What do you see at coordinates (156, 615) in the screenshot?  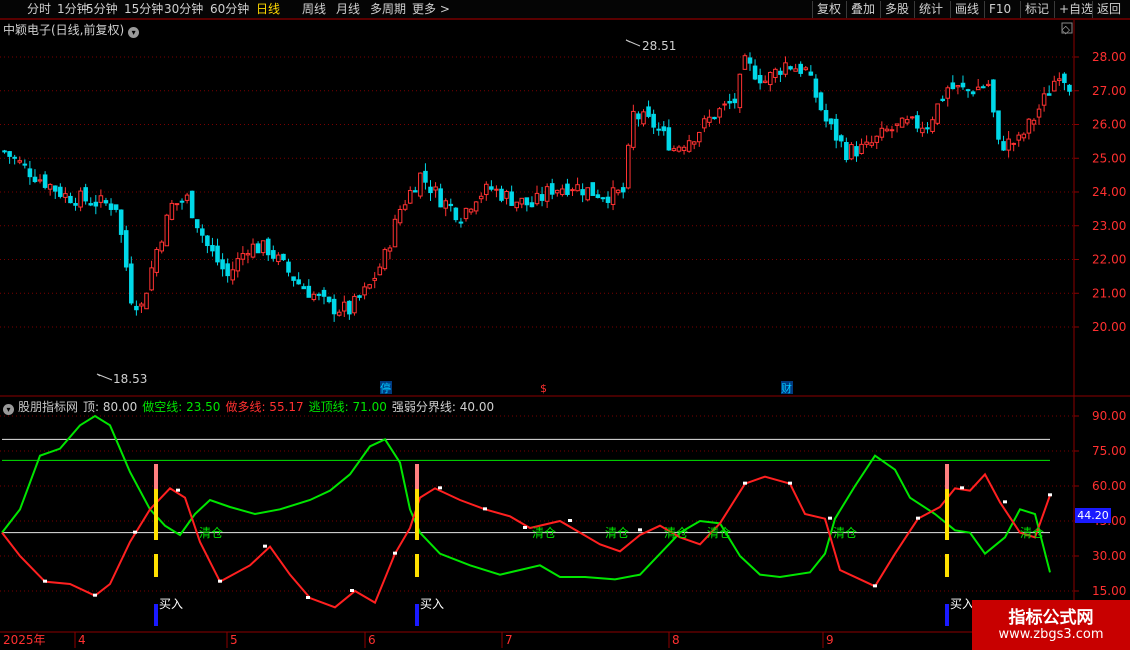 I see `buy-bar-blue` at bounding box center [156, 615].